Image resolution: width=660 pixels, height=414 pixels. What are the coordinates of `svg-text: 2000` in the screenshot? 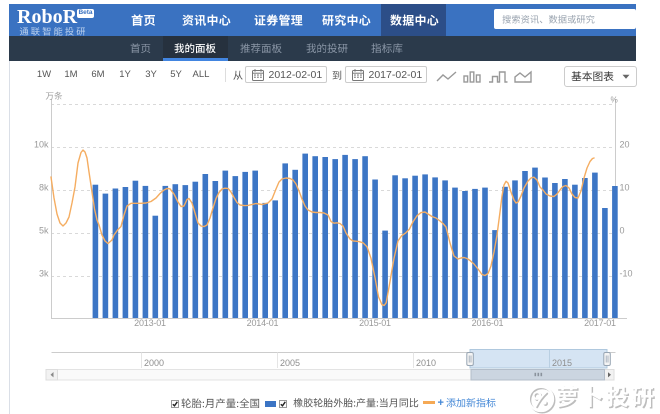 It's located at (154, 363).